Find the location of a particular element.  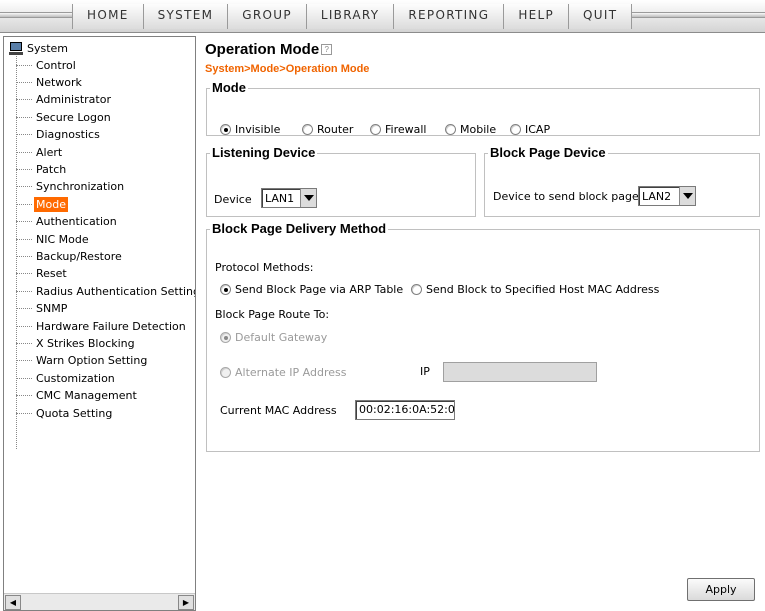

sidebar-item-backup-restore: Backup/Restore is located at coordinates (70, 256).